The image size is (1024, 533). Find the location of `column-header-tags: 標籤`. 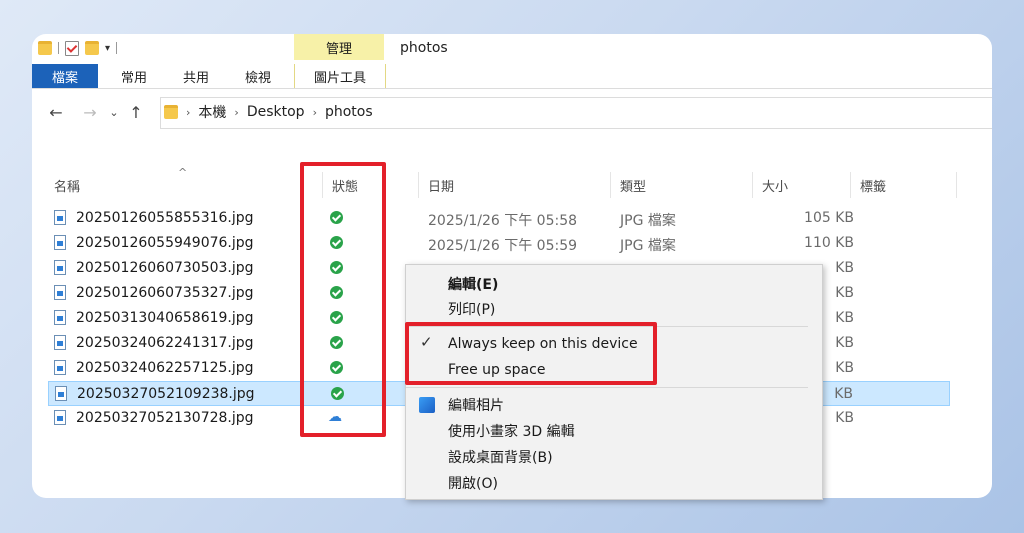

column-header-tags: 標籤 is located at coordinates (873, 185).